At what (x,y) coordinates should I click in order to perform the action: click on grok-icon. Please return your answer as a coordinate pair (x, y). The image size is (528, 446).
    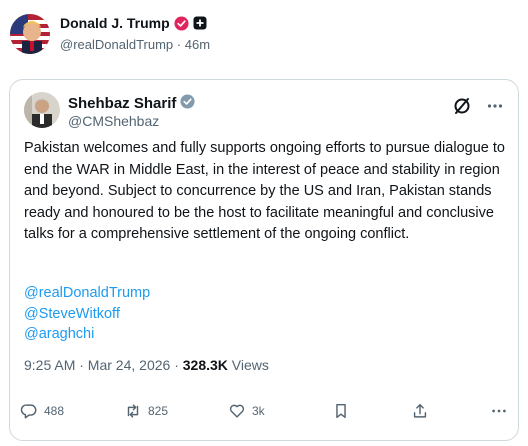
    Looking at the image, I should click on (462, 108).